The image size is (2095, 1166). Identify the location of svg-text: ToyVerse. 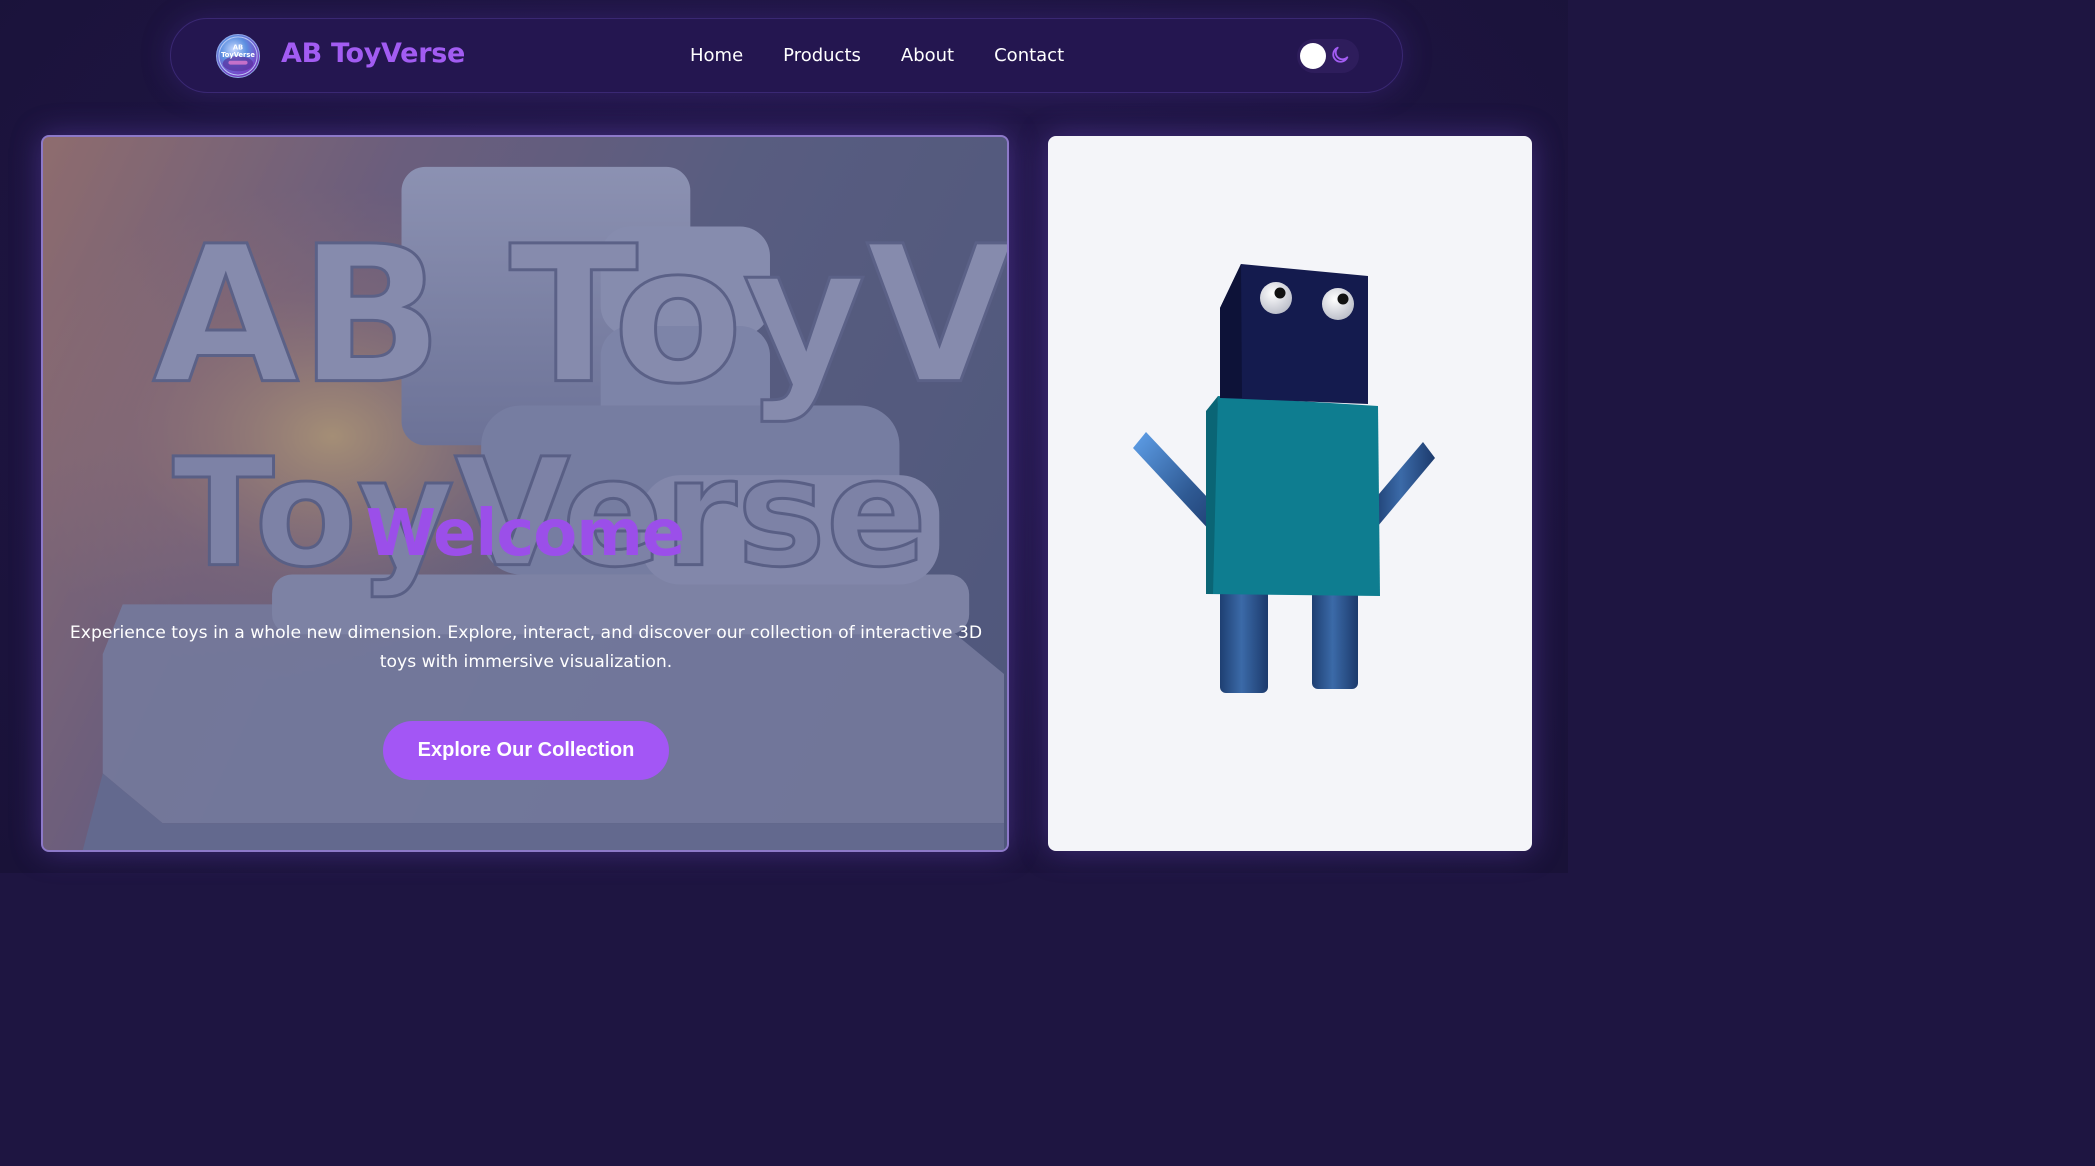
(238, 55).